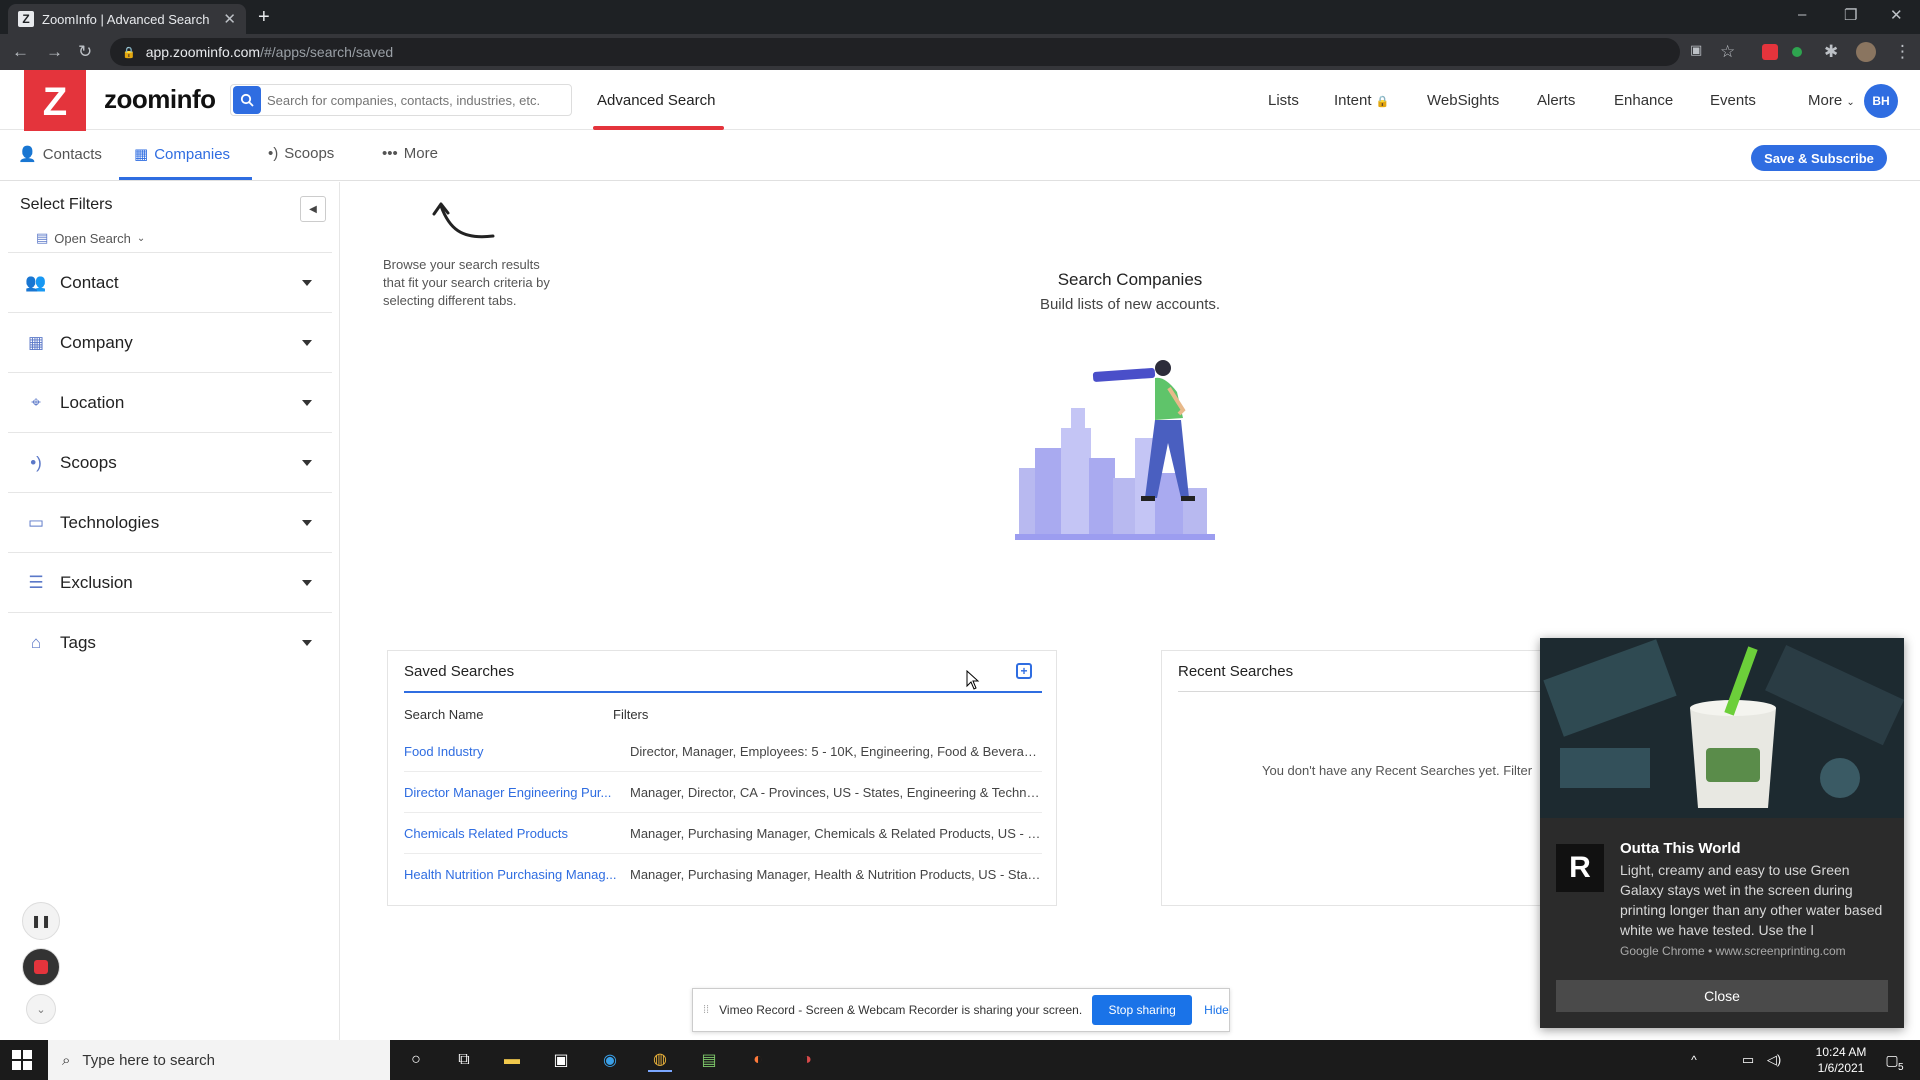  I want to click on curved-arrow-icon, so click(463, 220).